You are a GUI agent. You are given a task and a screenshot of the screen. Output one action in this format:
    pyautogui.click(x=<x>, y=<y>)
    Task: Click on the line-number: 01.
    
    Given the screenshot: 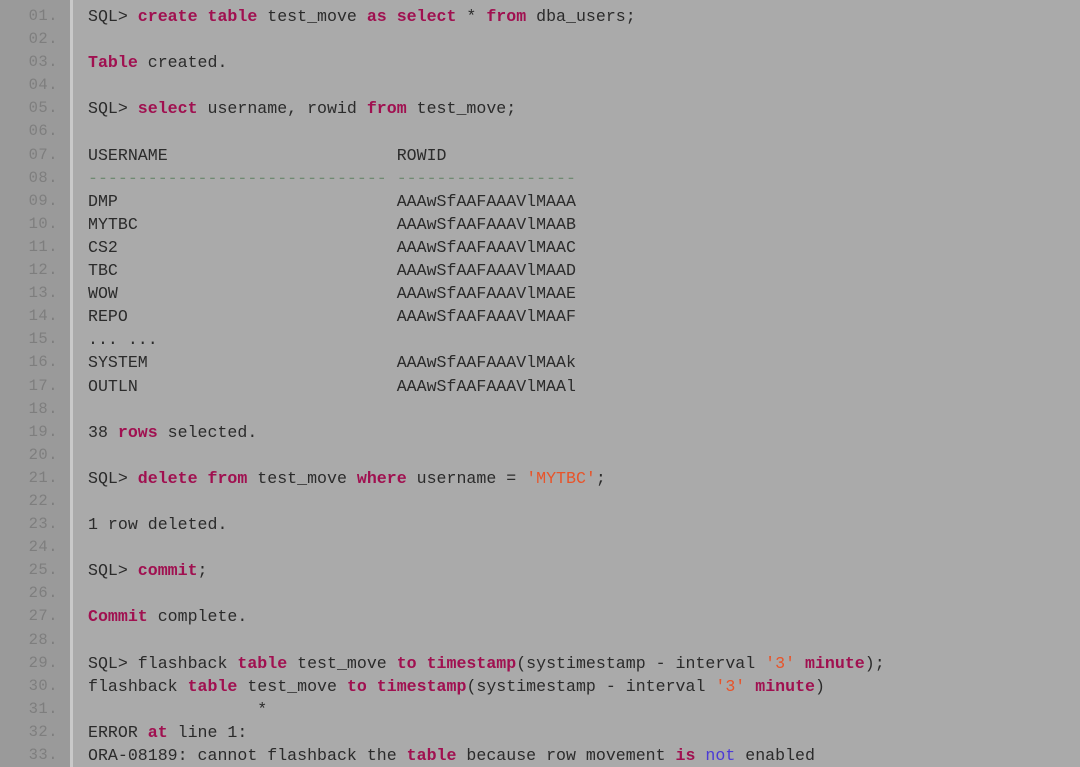 What is the action you would take?
    pyautogui.click(x=43, y=16)
    